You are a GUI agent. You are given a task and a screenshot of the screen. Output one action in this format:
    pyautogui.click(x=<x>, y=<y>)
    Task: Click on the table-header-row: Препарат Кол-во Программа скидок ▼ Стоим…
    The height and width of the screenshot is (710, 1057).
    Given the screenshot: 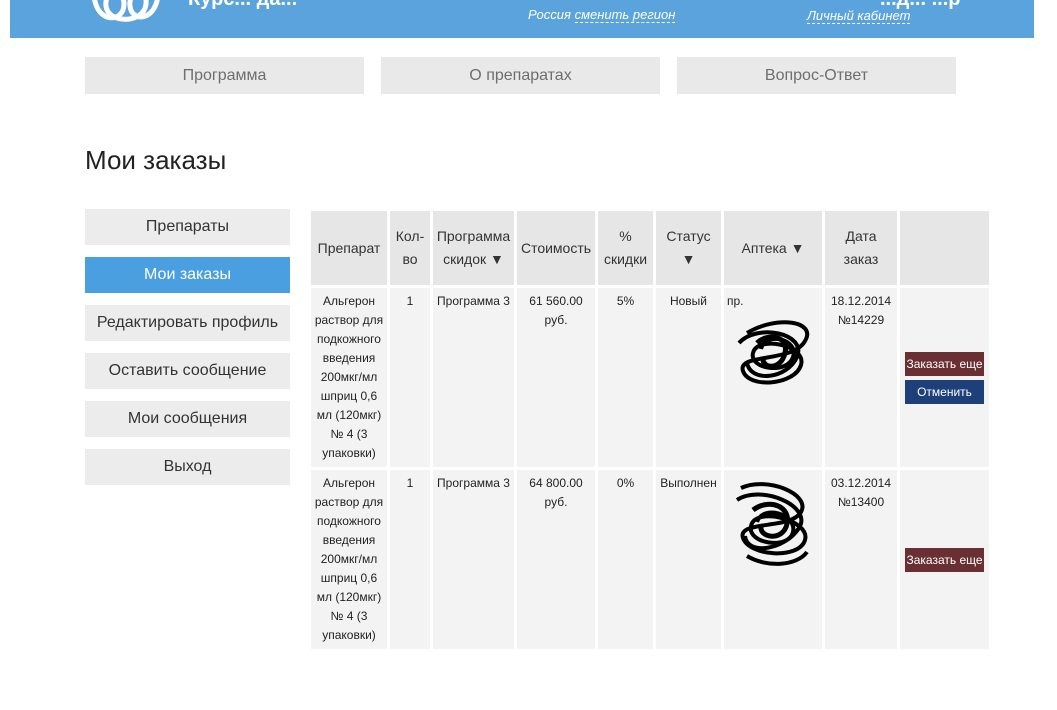 What is the action you would take?
    pyautogui.click(x=650, y=248)
    